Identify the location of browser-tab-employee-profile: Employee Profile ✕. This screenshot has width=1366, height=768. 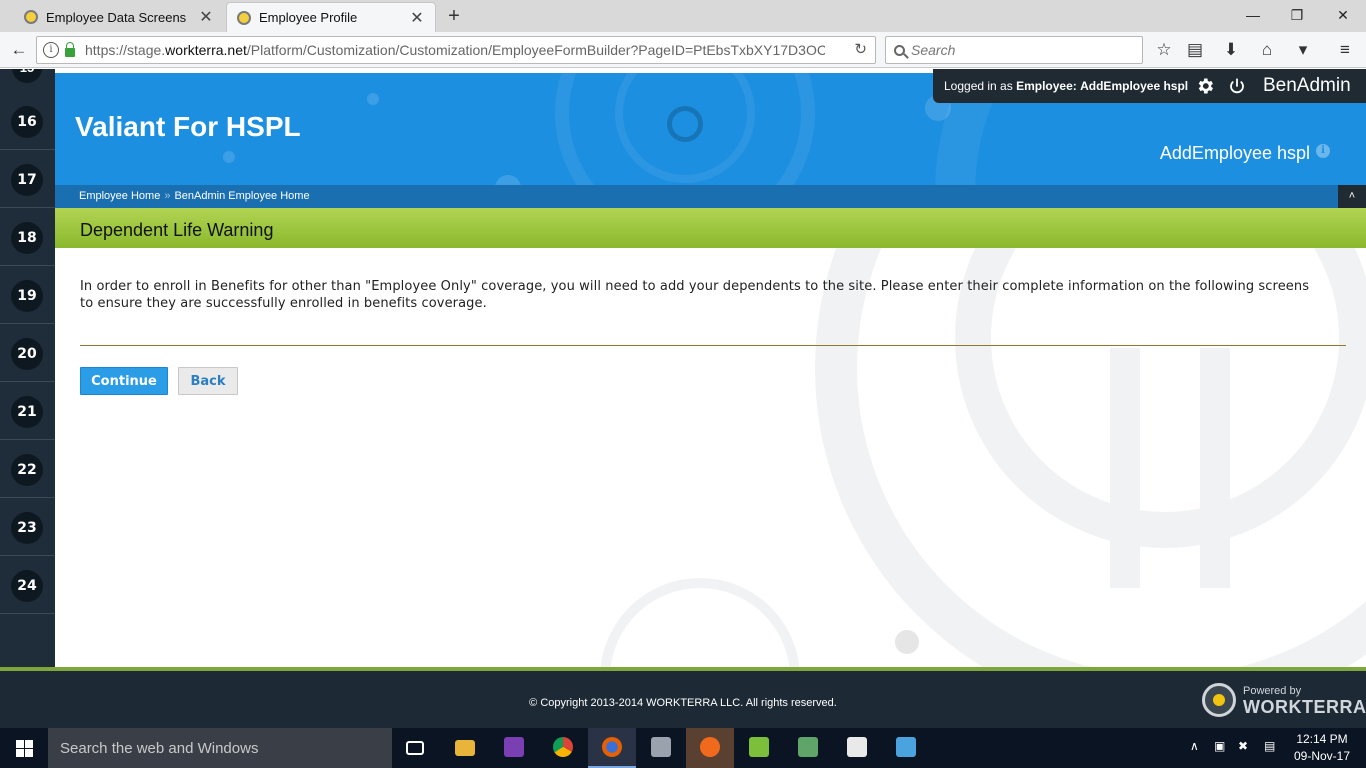
(331, 17).